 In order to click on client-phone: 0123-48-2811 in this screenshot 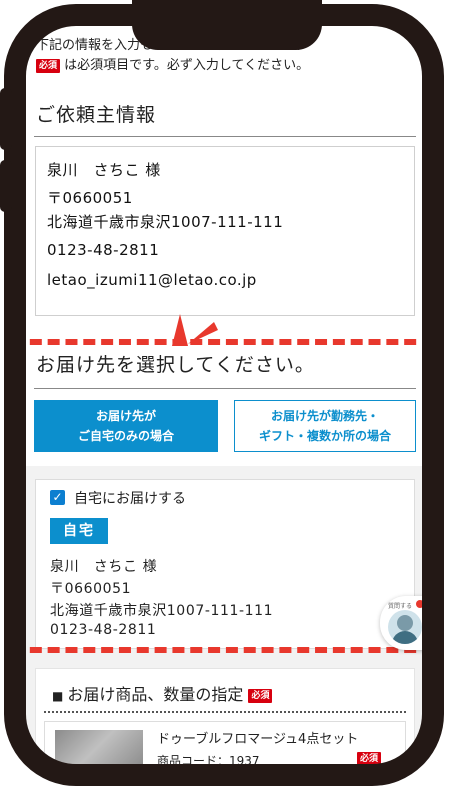, I will do `click(103, 250)`.